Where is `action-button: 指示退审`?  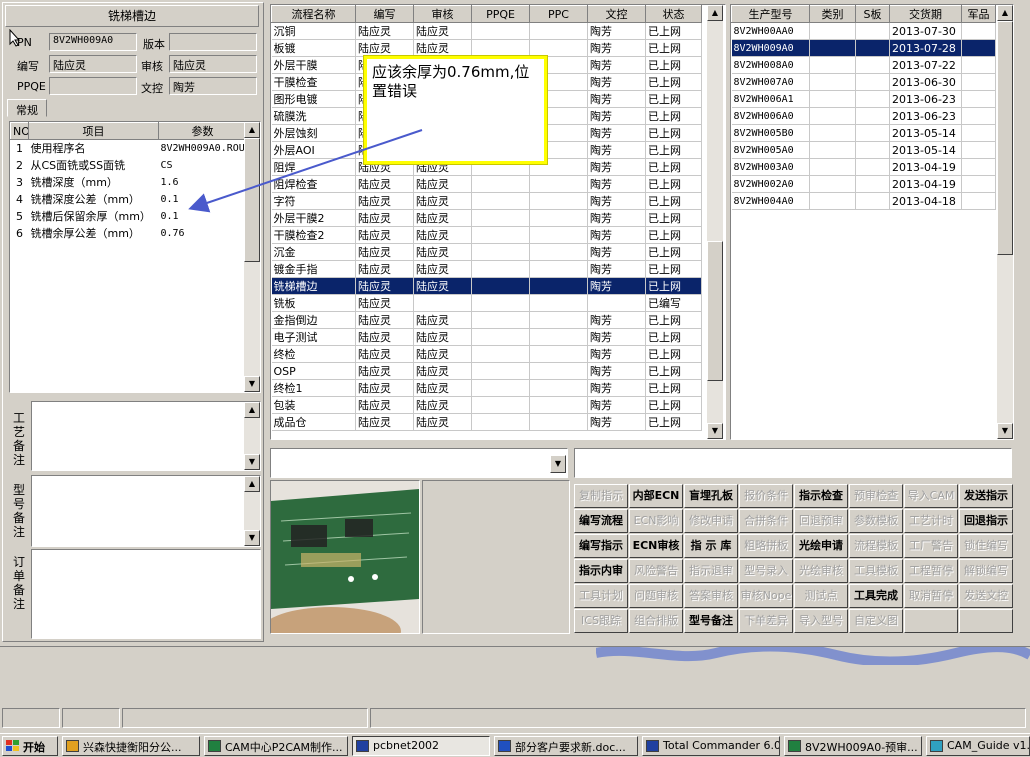 action-button: 指示退审 is located at coordinates (711, 571).